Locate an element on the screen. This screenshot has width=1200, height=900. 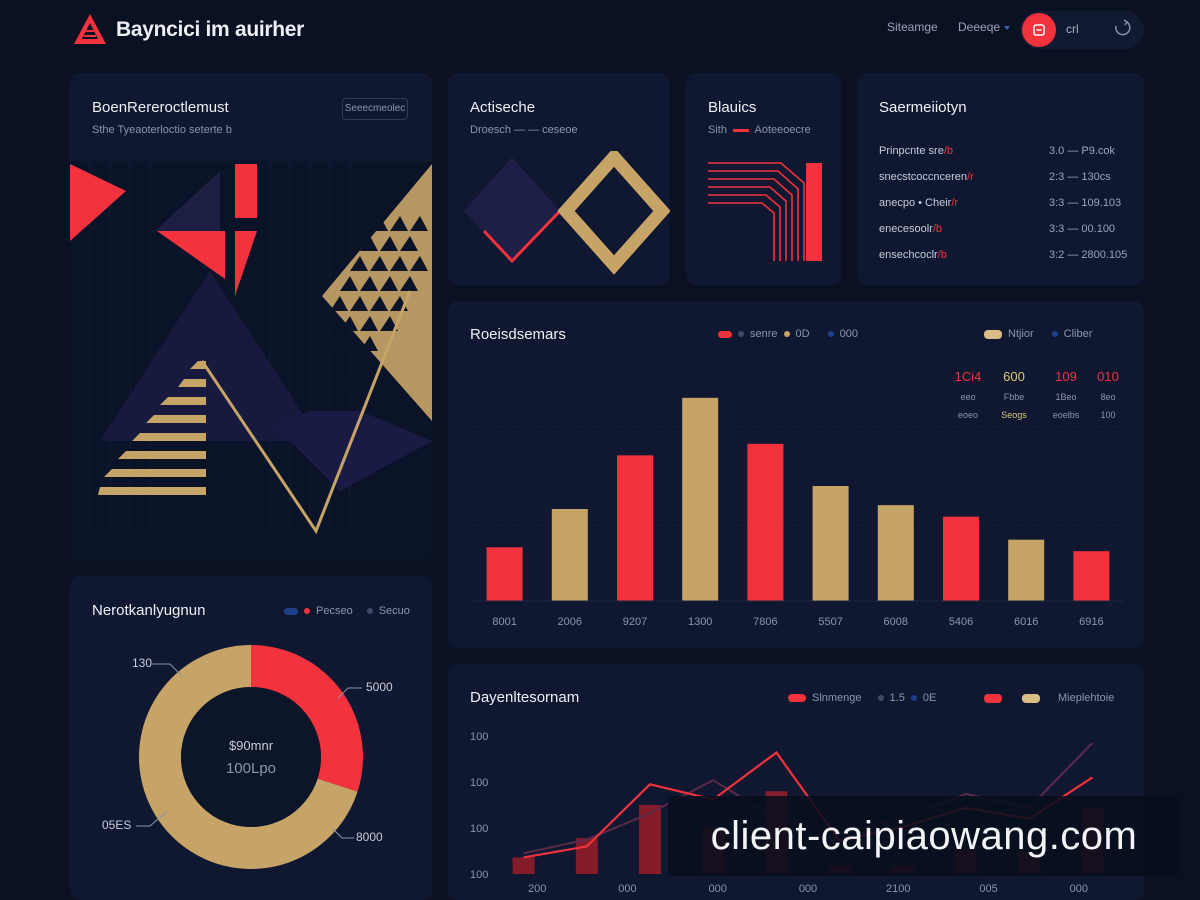
x-tick-label: 200 is located at coordinates (537, 889).